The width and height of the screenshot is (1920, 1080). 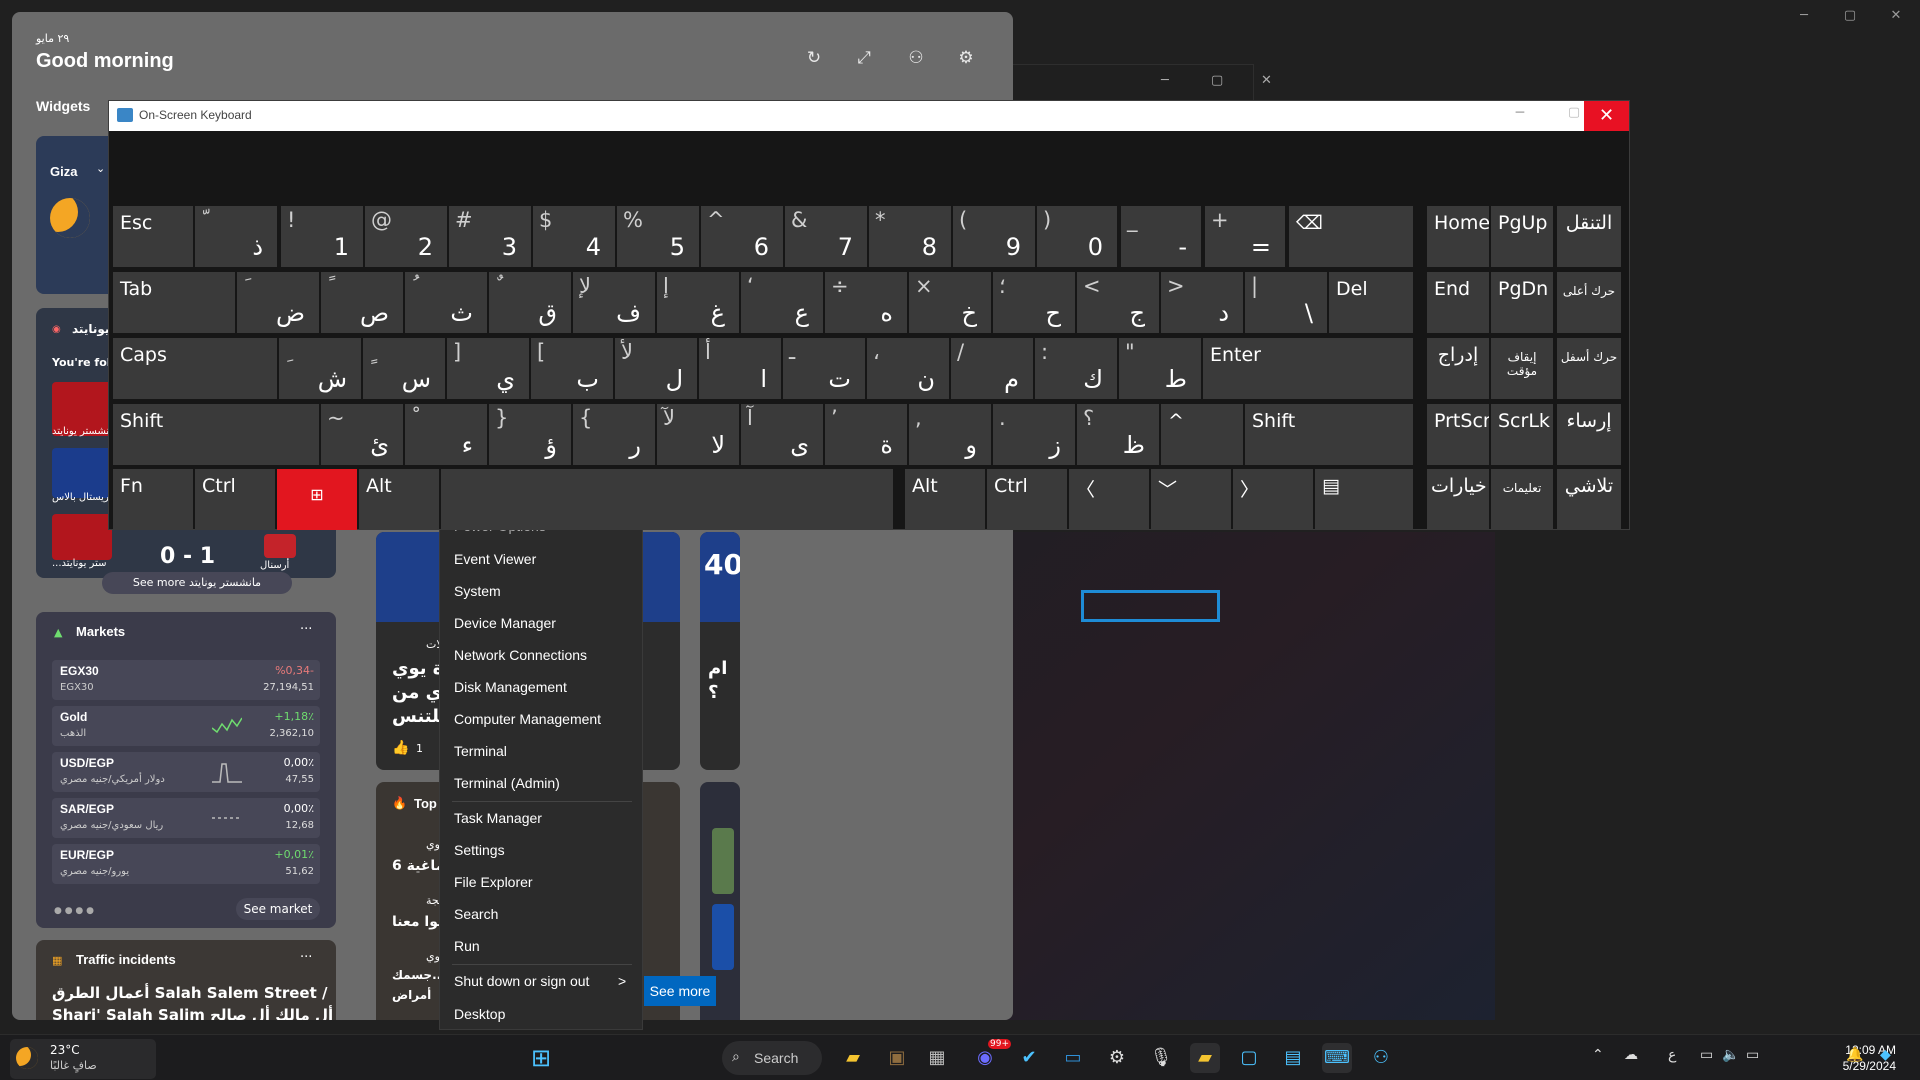 I want to click on osk-key: آى, so click(x=782, y=434).